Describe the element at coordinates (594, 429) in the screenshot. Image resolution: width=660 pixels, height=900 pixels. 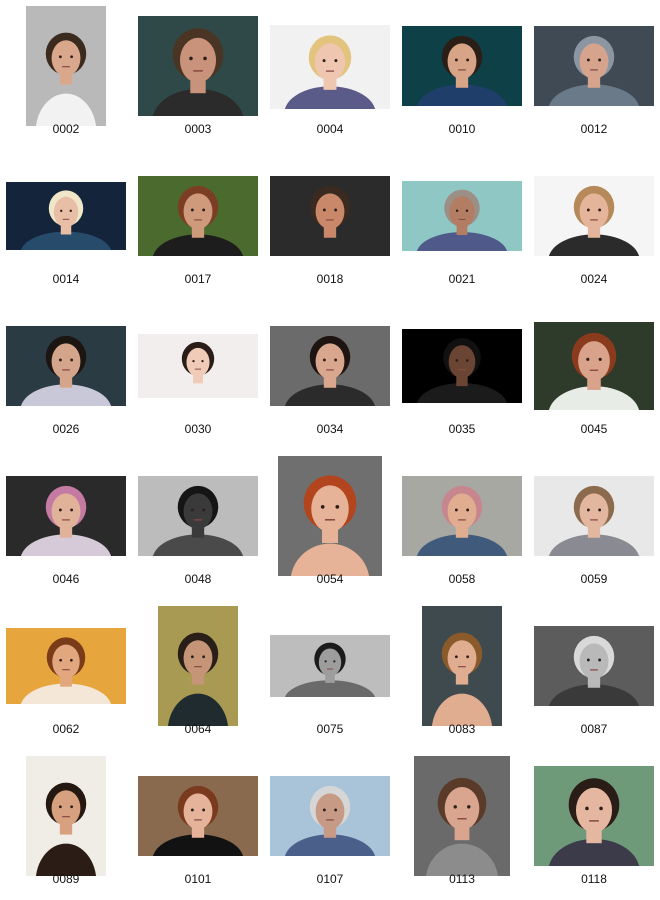
I see `image-caption: 0045` at that location.